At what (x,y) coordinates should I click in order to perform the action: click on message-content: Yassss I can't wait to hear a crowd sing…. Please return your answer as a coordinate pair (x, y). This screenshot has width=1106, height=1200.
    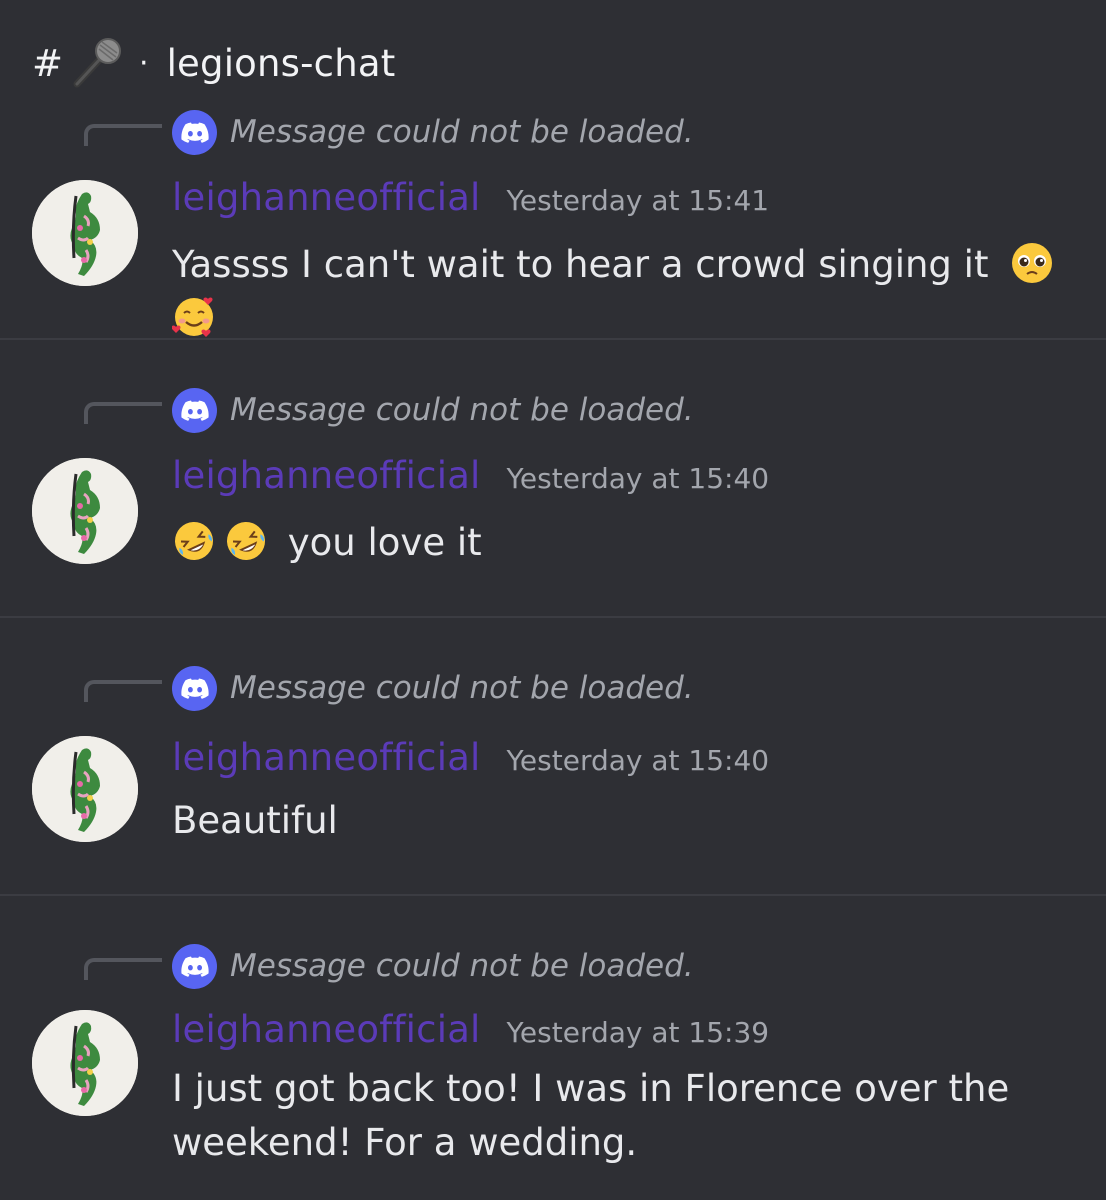
    Looking at the image, I should click on (621, 292).